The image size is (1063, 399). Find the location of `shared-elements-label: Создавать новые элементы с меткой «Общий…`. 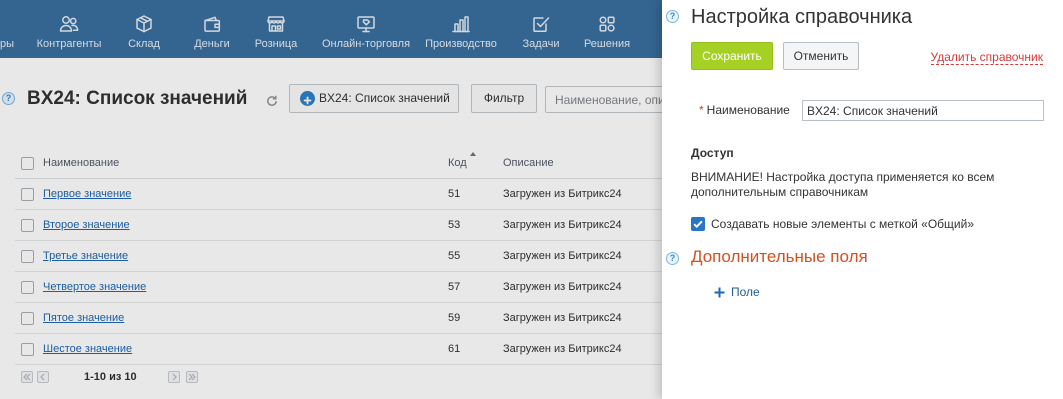

shared-elements-label: Создавать новые элементы с меткой «Общий… is located at coordinates (842, 224).